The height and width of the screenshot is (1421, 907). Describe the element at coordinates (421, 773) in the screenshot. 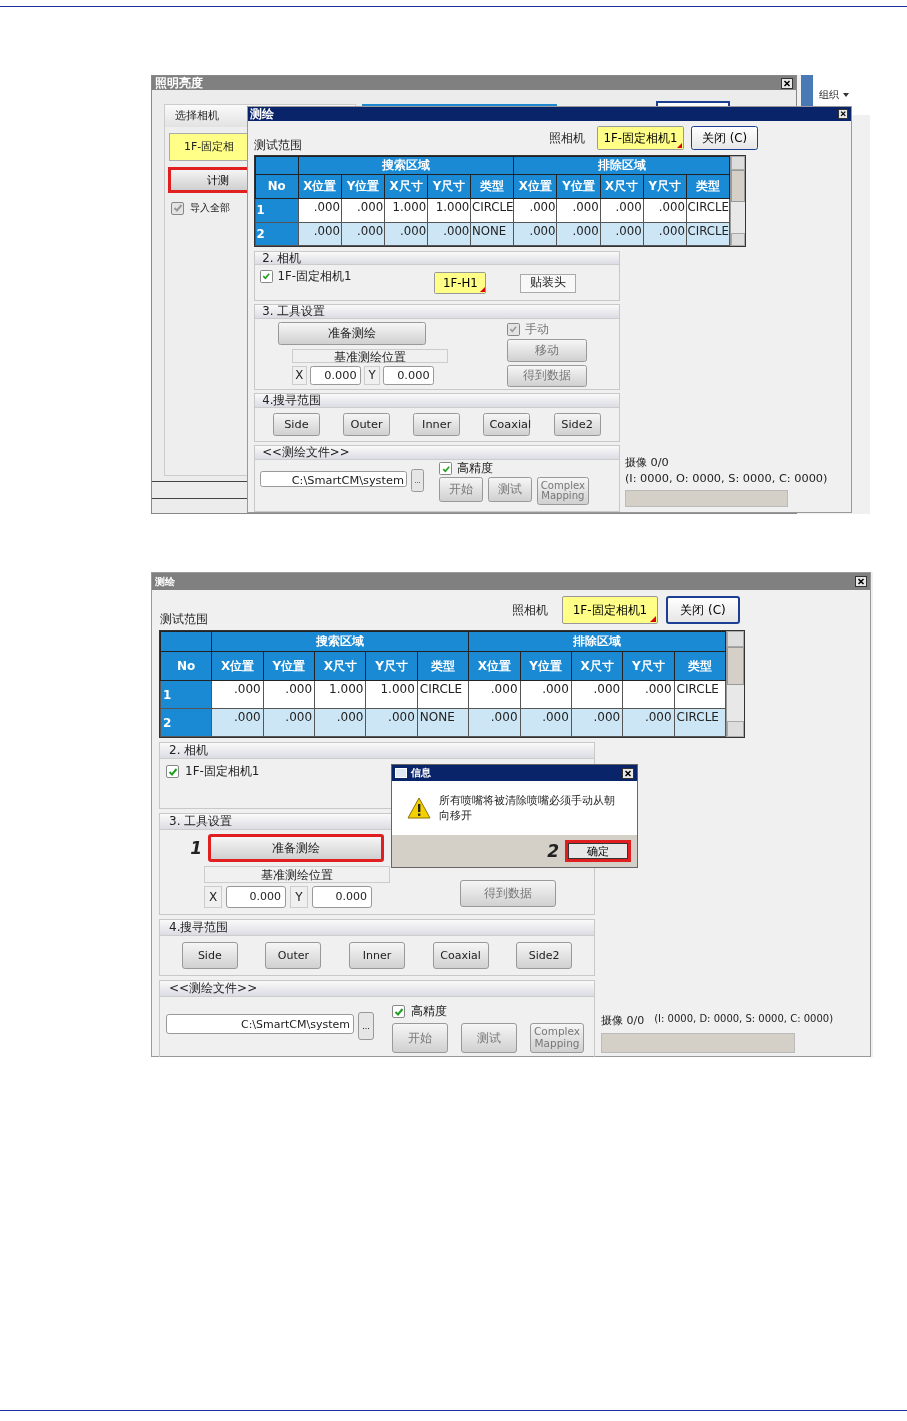

I see `window-title: 信息` at that location.